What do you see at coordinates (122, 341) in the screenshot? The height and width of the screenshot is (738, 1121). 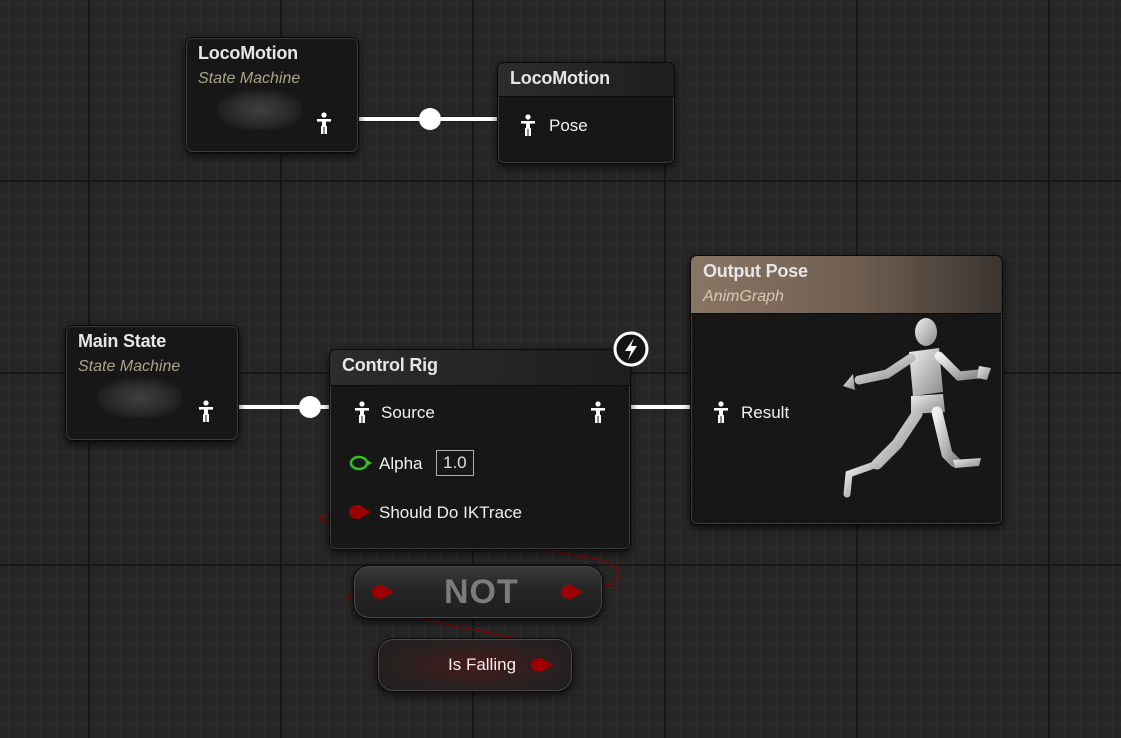 I see `node-title: Main State` at bounding box center [122, 341].